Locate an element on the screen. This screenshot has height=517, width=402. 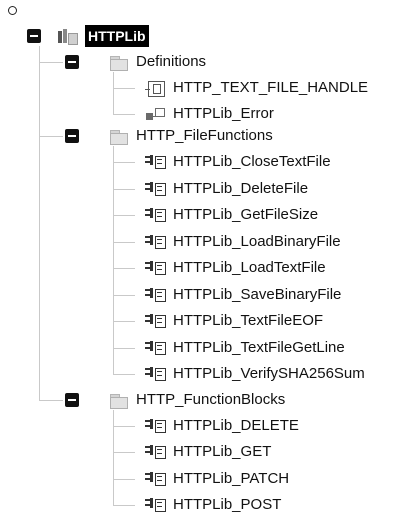
tree-node-item: HTTPLib_TextFileGetLine is located at coordinates (245, 348).